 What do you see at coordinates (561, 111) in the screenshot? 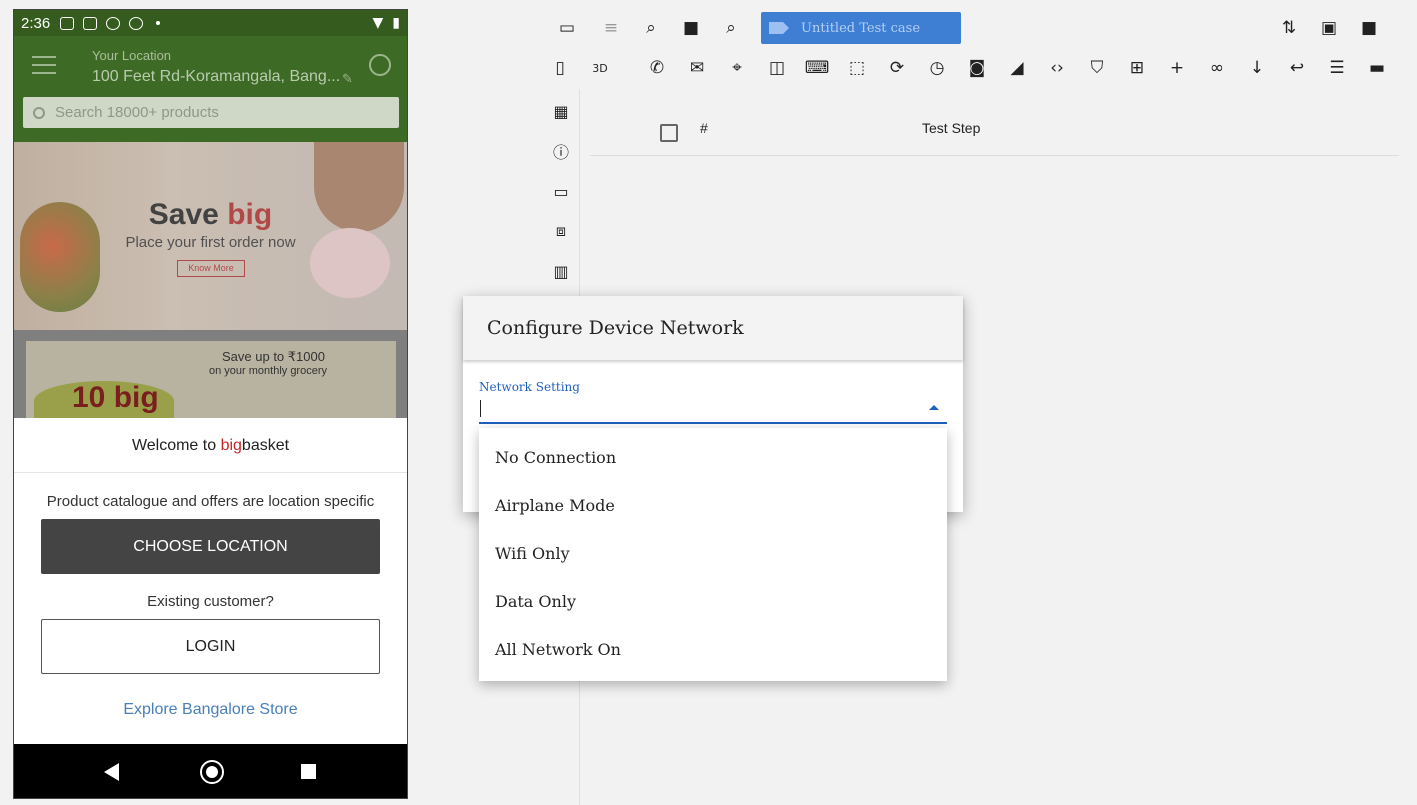
I see `table-icon: ▦` at bounding box center [561, 111].